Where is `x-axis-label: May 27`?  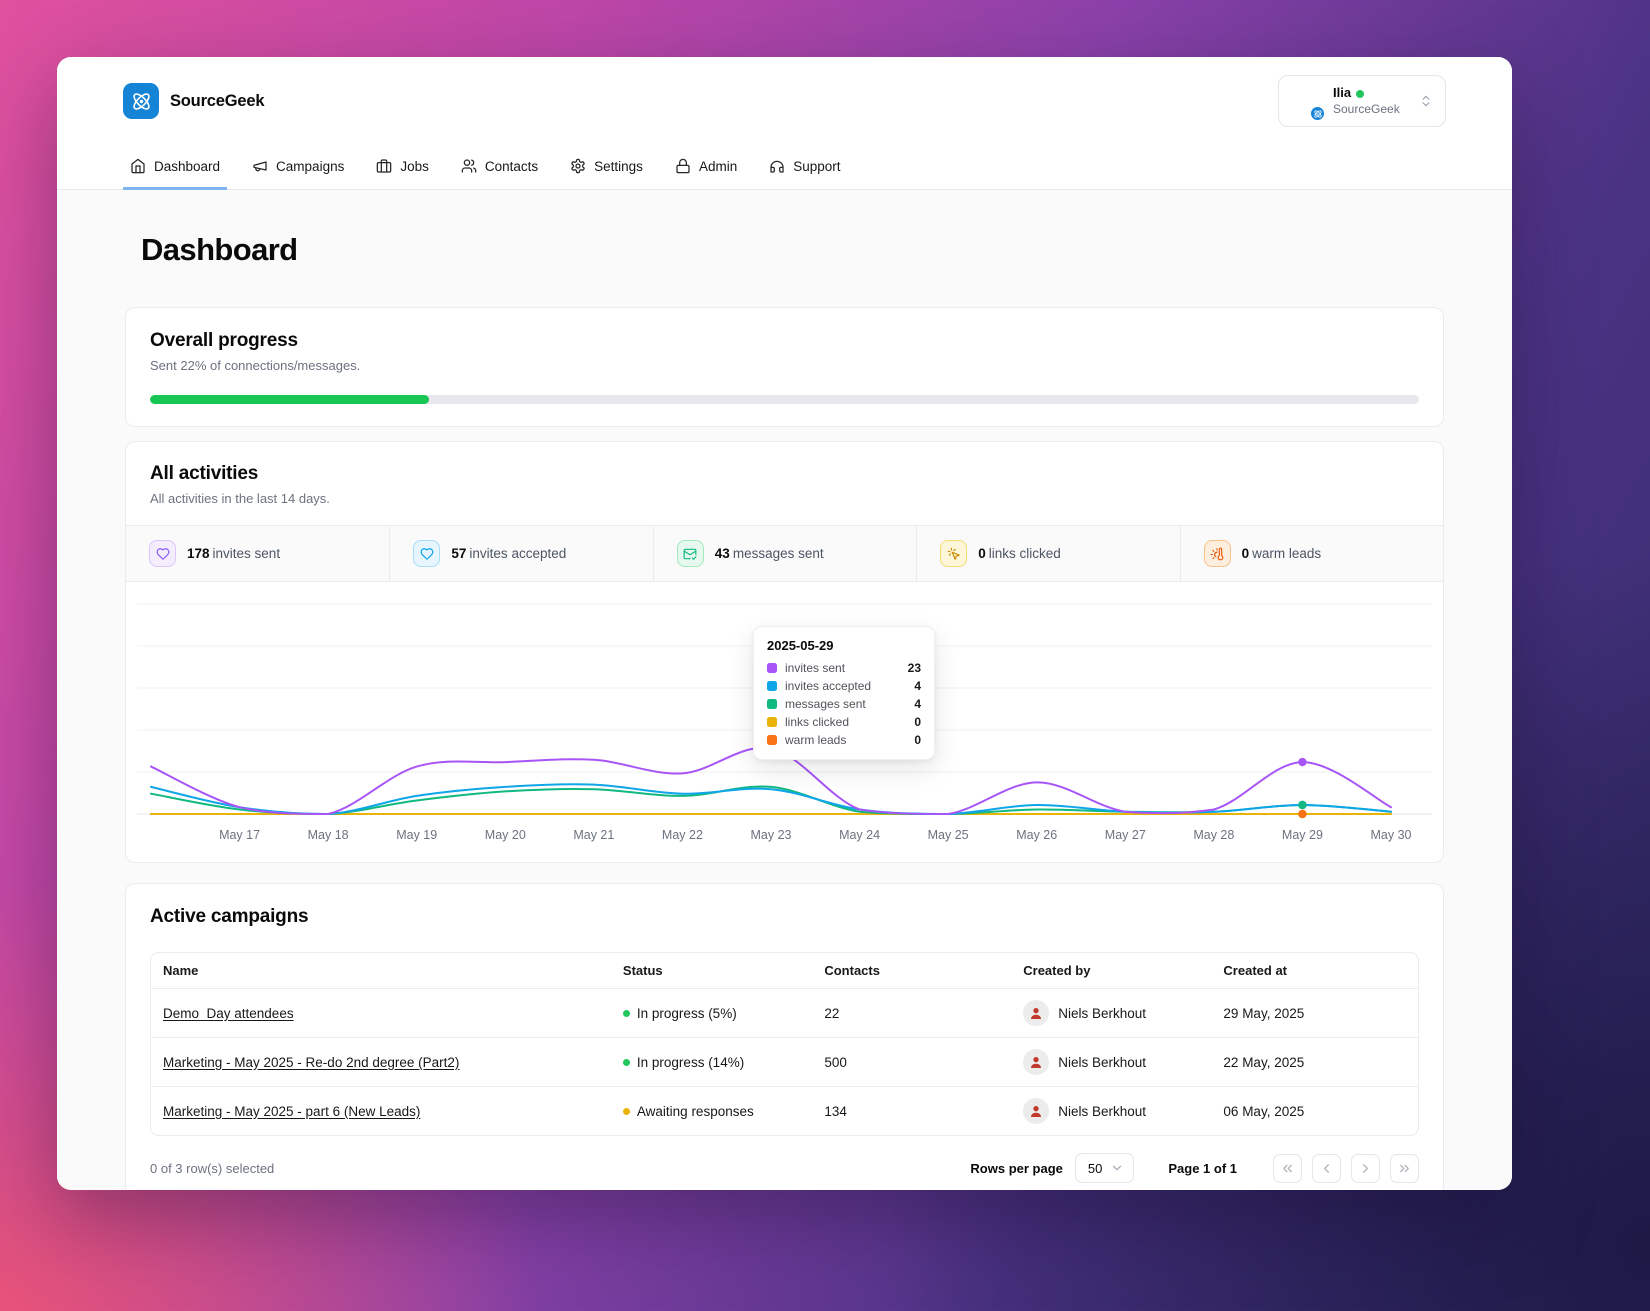 x-axis-label: May 27 is located at coordinates (1125, 835).